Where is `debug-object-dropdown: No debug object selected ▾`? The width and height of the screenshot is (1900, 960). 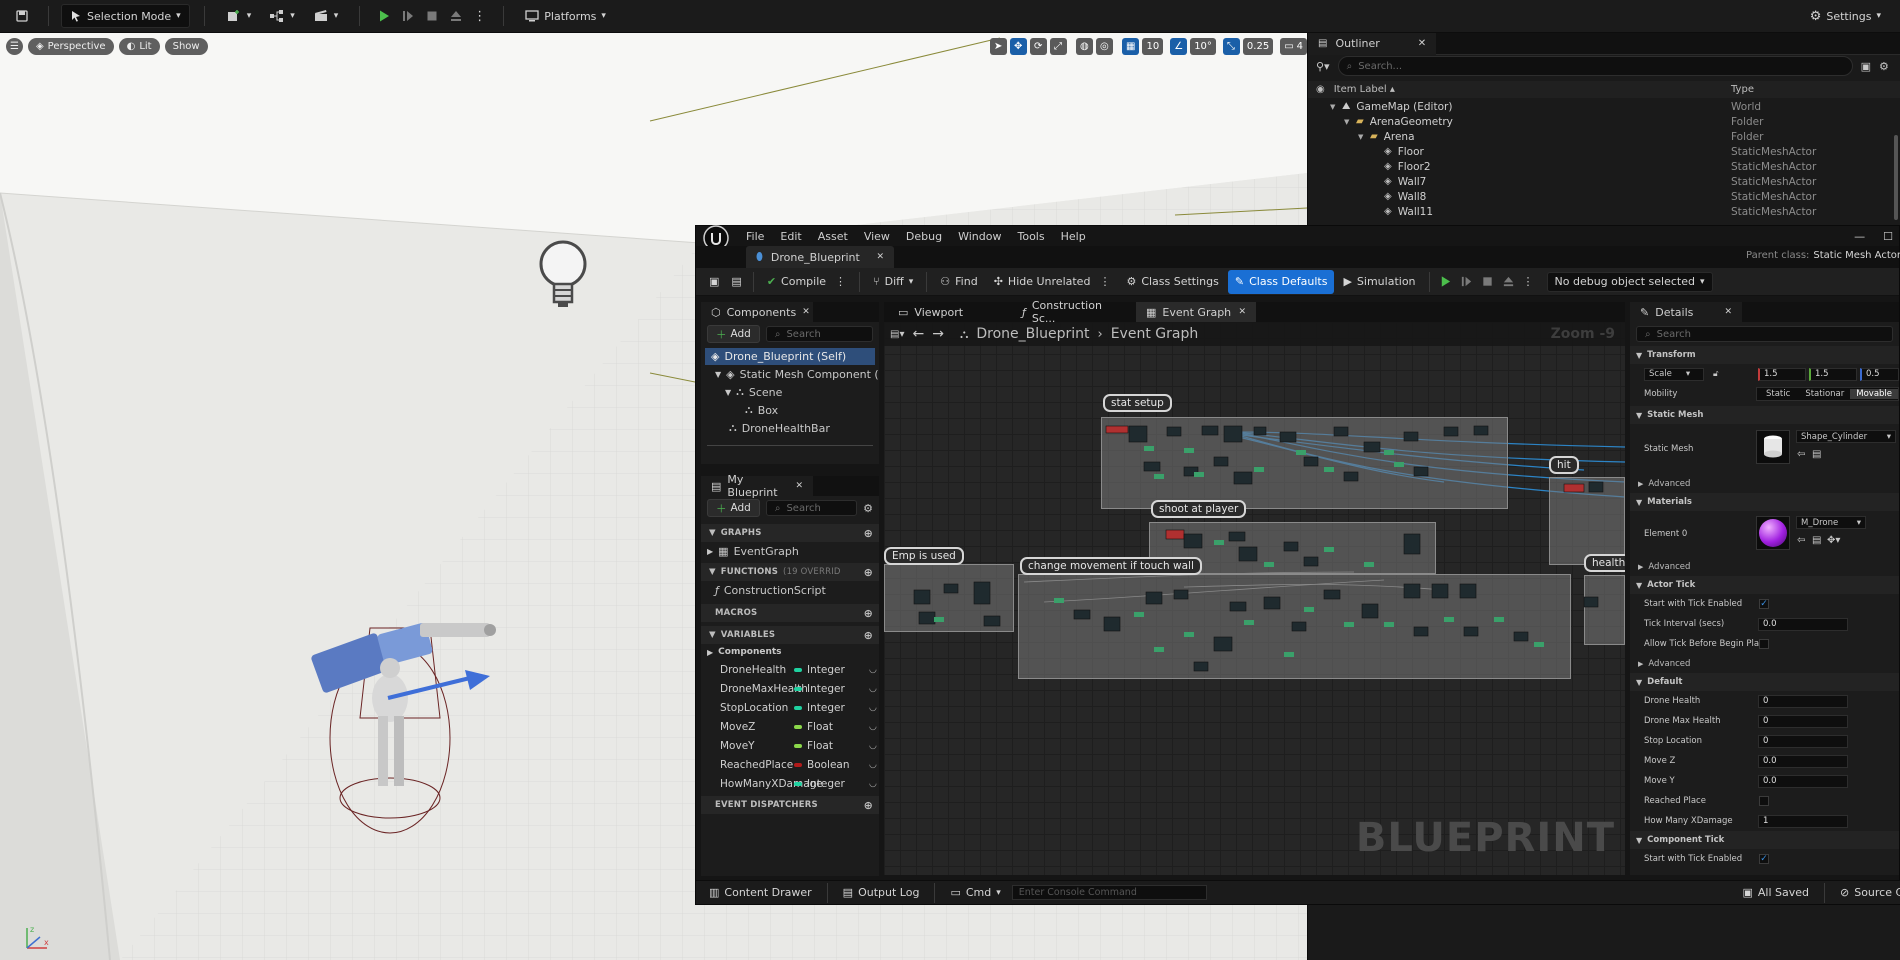 debug-object-dropdown: No debug object selected ▾ is located at coordinates (1629, 281).